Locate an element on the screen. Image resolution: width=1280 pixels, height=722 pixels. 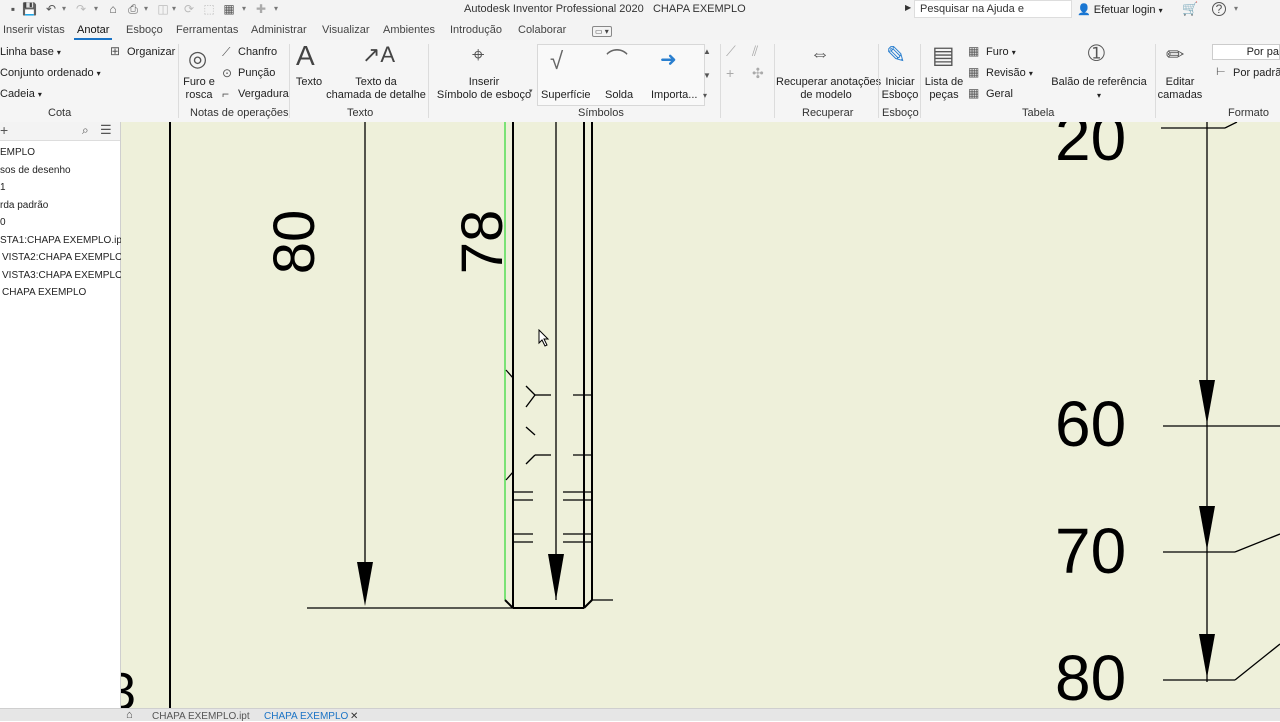
gallery-down-icon: ▼ is located at coordinates (707, 76).